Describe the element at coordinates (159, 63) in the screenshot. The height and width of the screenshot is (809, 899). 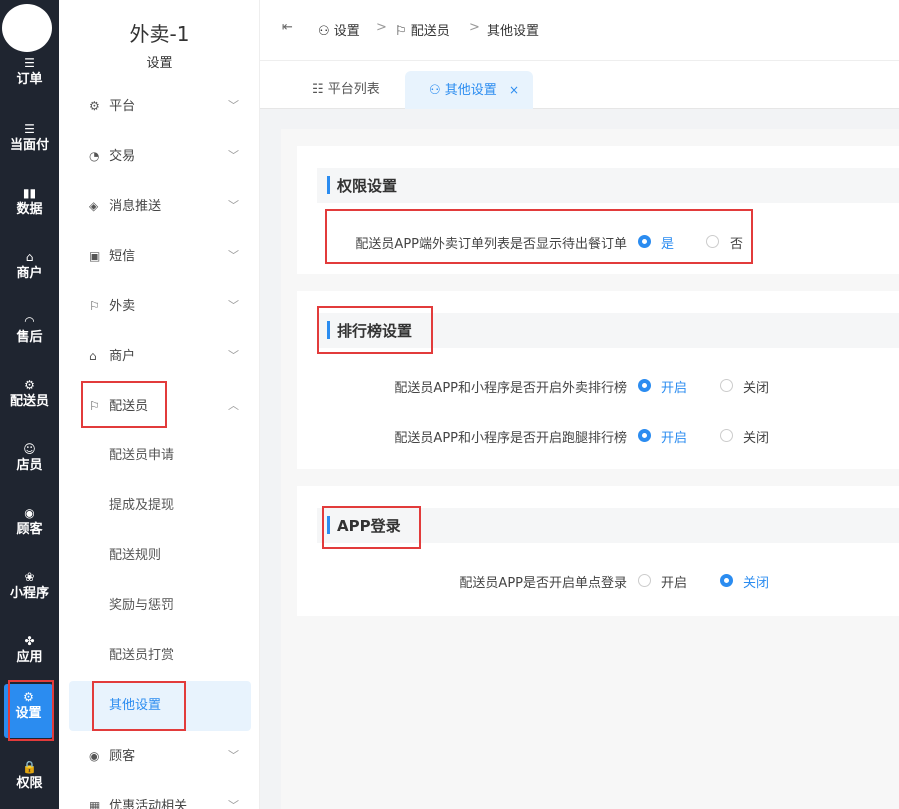
I see `sidebar-subtitle: 设置` at that location.